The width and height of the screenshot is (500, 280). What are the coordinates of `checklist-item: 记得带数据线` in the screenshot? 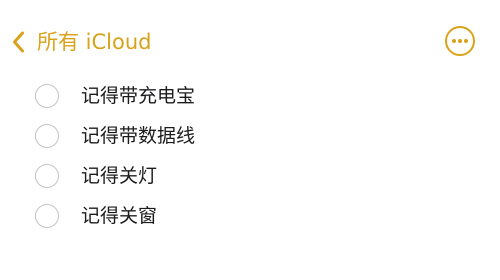 It's located at (250, 137).